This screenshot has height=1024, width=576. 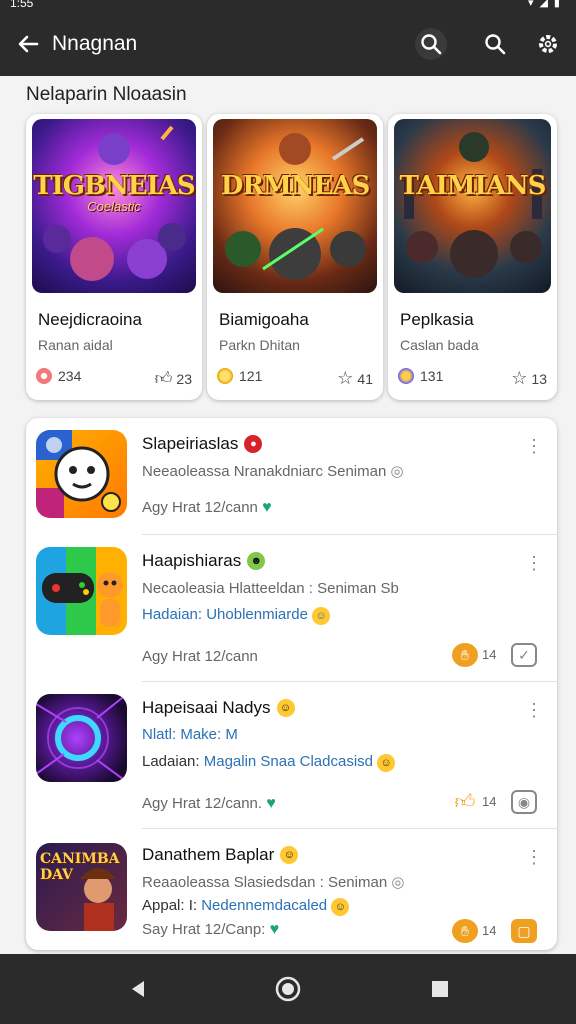 What do you see at coordinates (264, 471) in the screenshot?
I see `item-description: Neeaoleassa Nranakdniarc Seniman` at bounding box center [264, 471].